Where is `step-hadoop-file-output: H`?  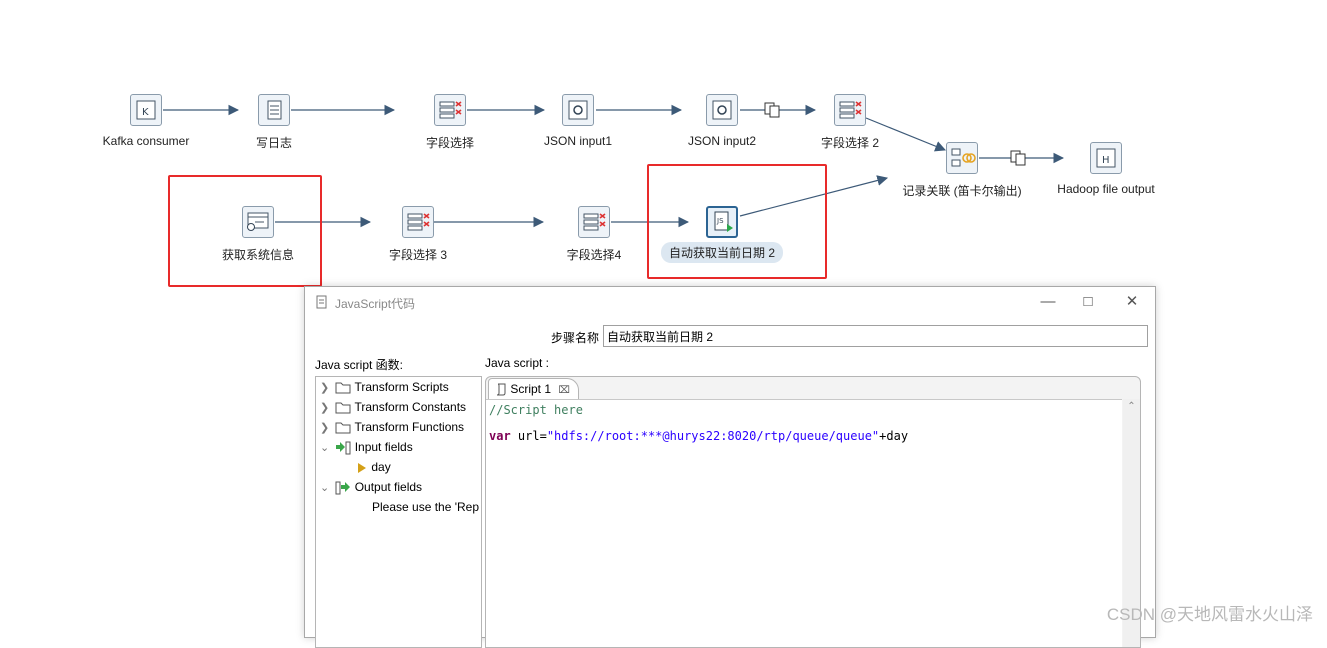
step-hadoop-file-output: H is located at coordinates (1106, 158).